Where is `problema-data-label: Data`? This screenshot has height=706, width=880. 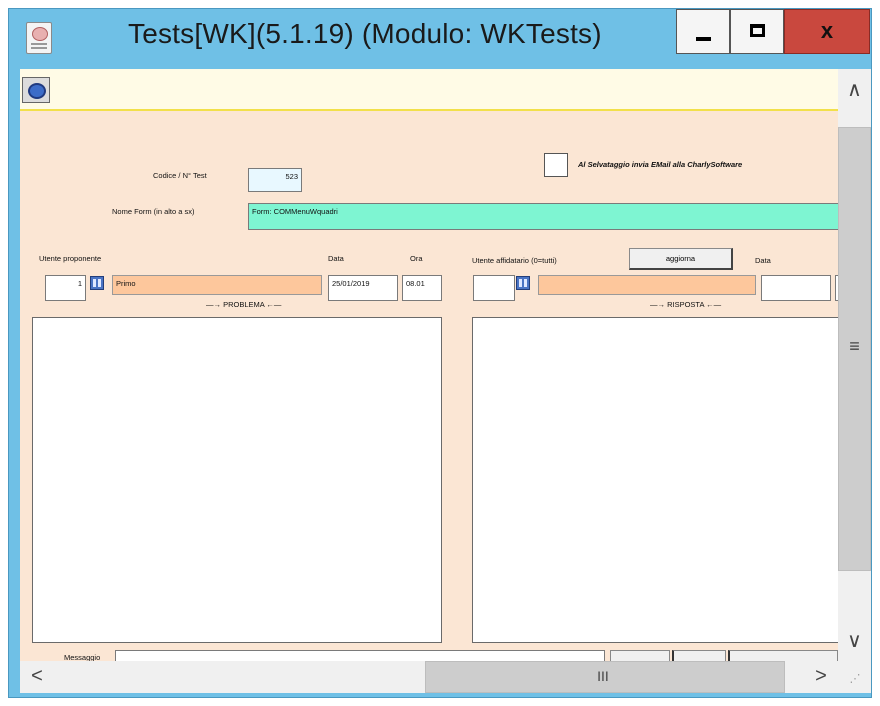
problema-data-label: Data is located at coordinates (336, 258).